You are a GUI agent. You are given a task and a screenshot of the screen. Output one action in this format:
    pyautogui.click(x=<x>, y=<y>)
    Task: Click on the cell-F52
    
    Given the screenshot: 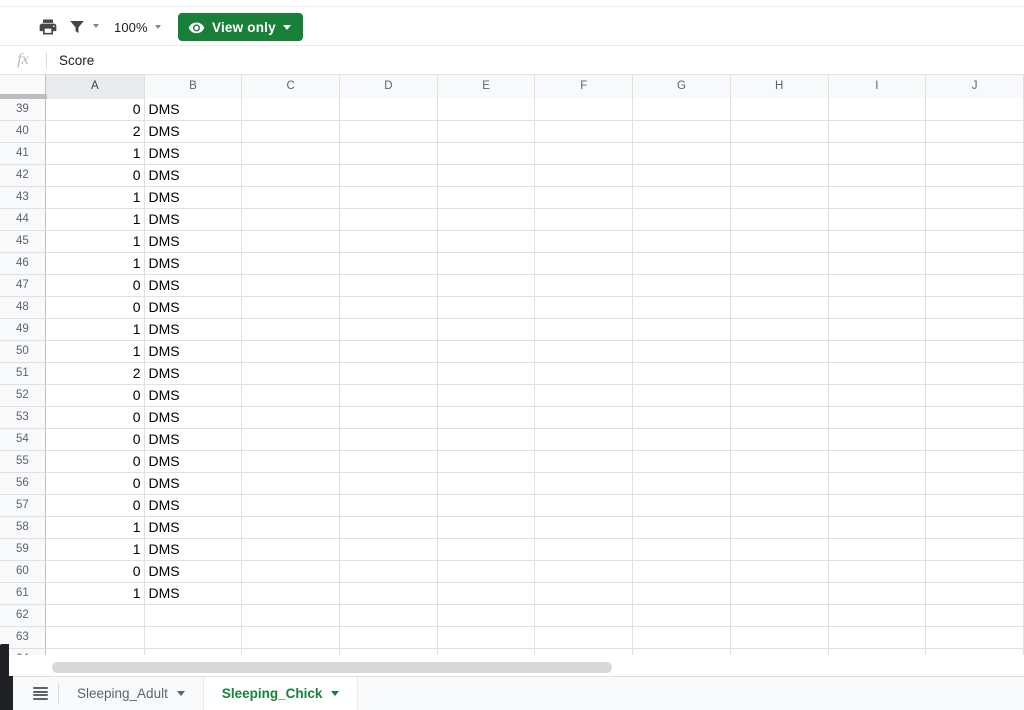 What is the action you would take?
    pyautogui.click(x=584, y=396)
    